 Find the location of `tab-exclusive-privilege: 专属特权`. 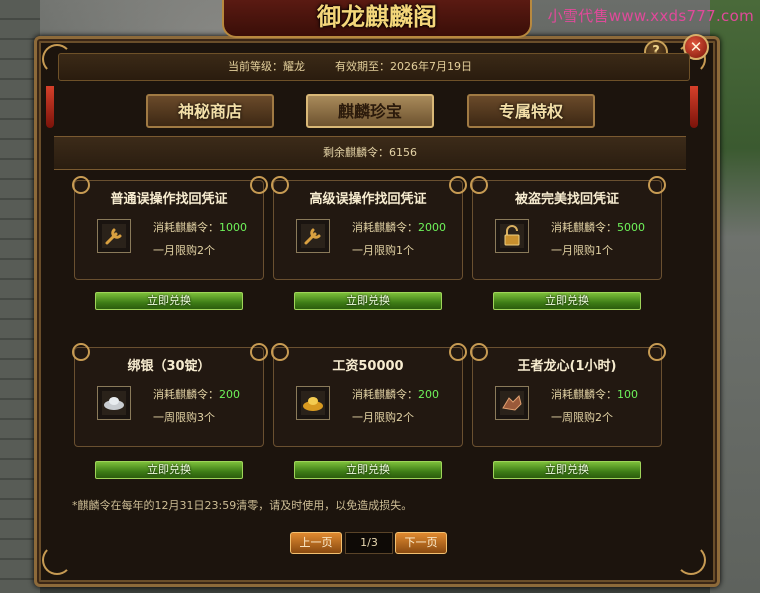

tab-exclusive-privilege: 专属特权 is located at coordinates (531, 111).